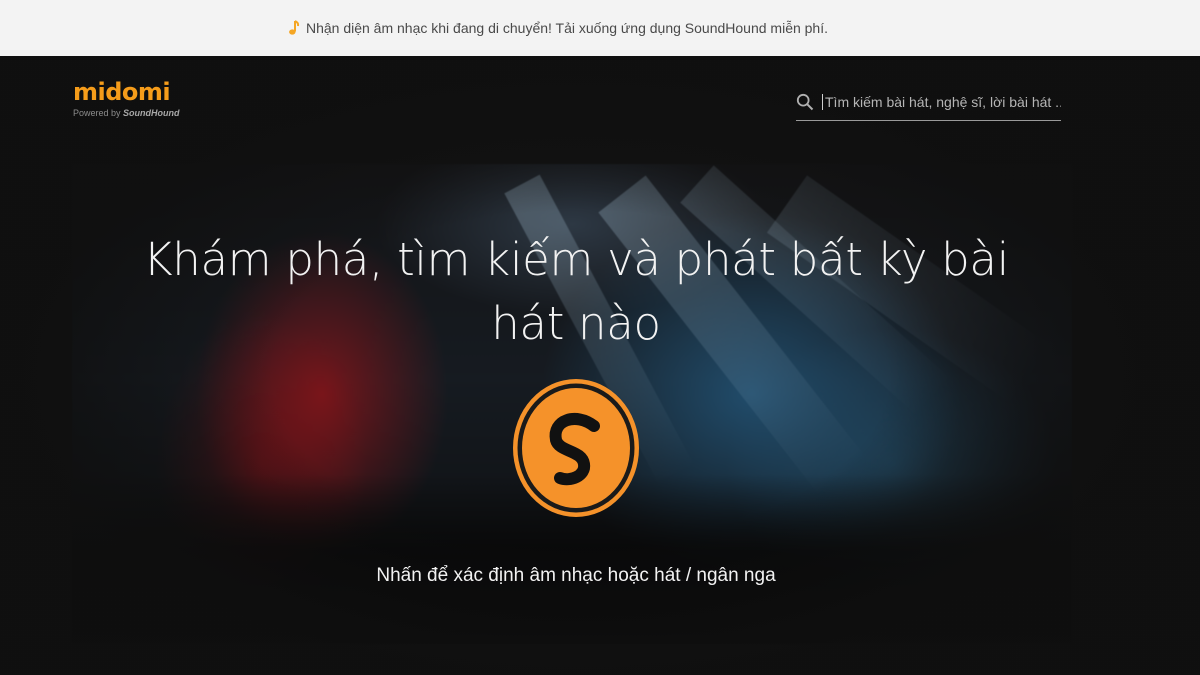 Image resolution: width=1200 pixels, height=675 pixels. What do you see at coordinates (941, 102) in the screenshot?
I see `search-input` at bounding box center [941, 102].